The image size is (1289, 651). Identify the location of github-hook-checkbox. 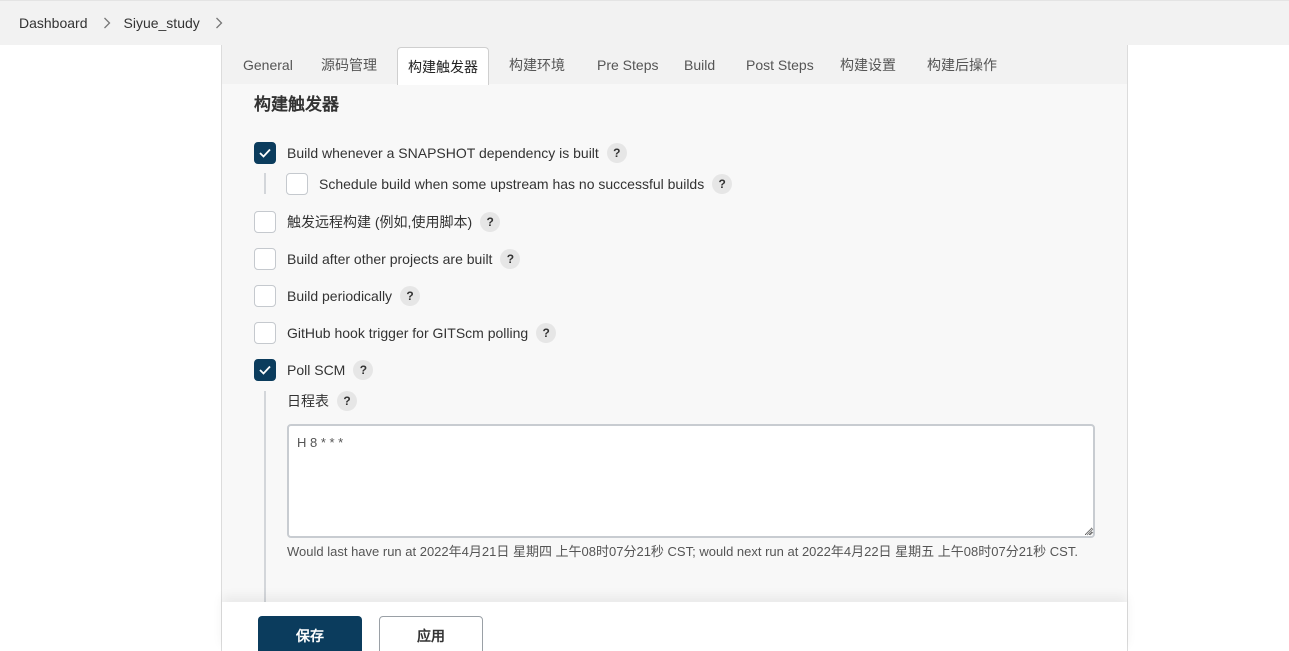
(265, 333).